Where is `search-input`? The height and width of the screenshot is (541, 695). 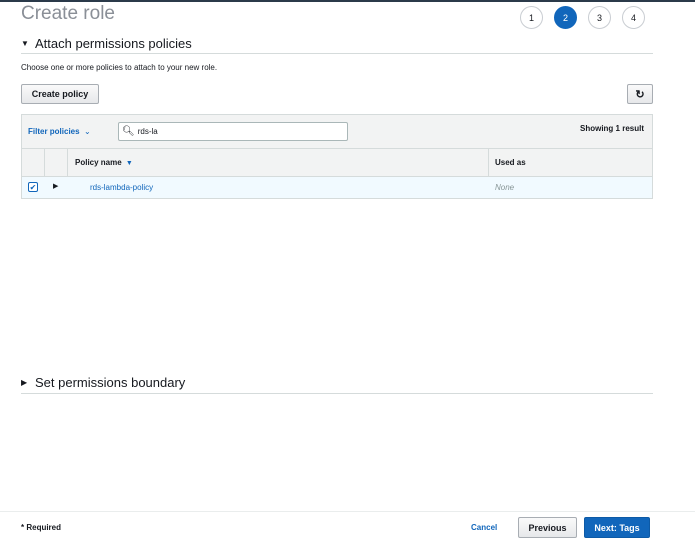
search-input is located at coordinates (237, 131).